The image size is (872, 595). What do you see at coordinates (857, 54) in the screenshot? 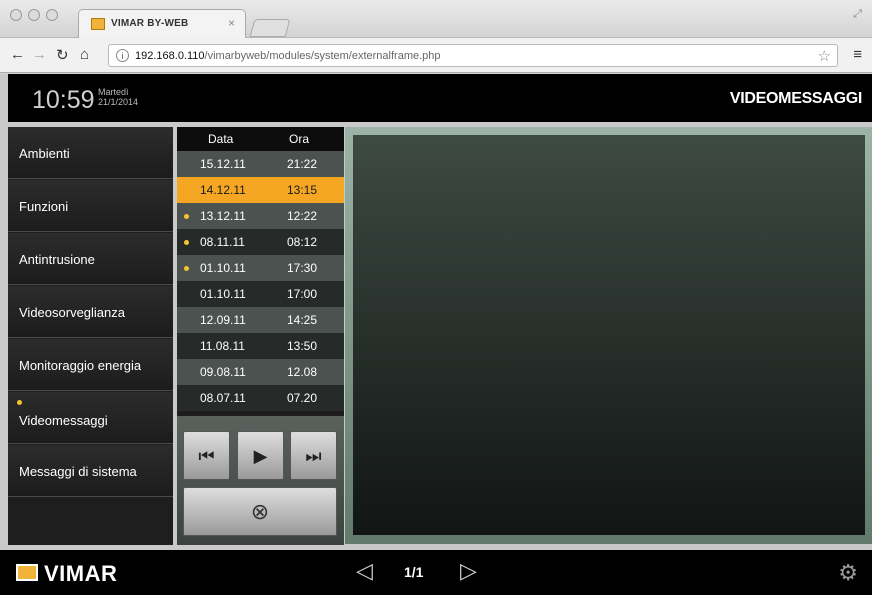
I see `browser-menu-icon: ≡` at bounding box center [857, 54].